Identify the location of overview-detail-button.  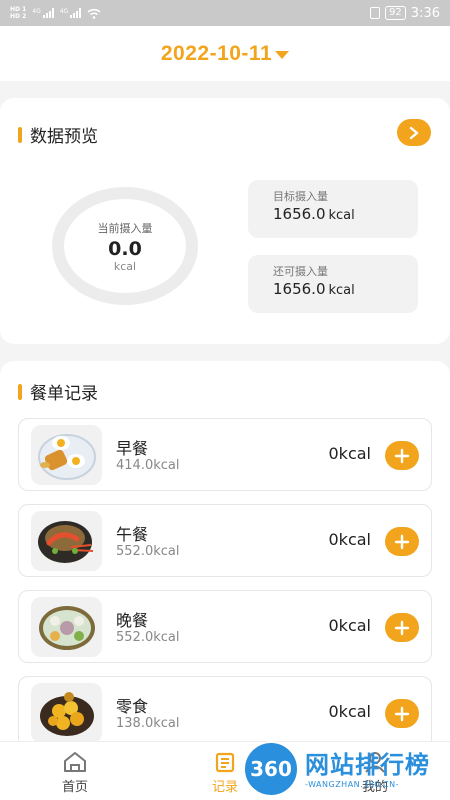
(414, 132).